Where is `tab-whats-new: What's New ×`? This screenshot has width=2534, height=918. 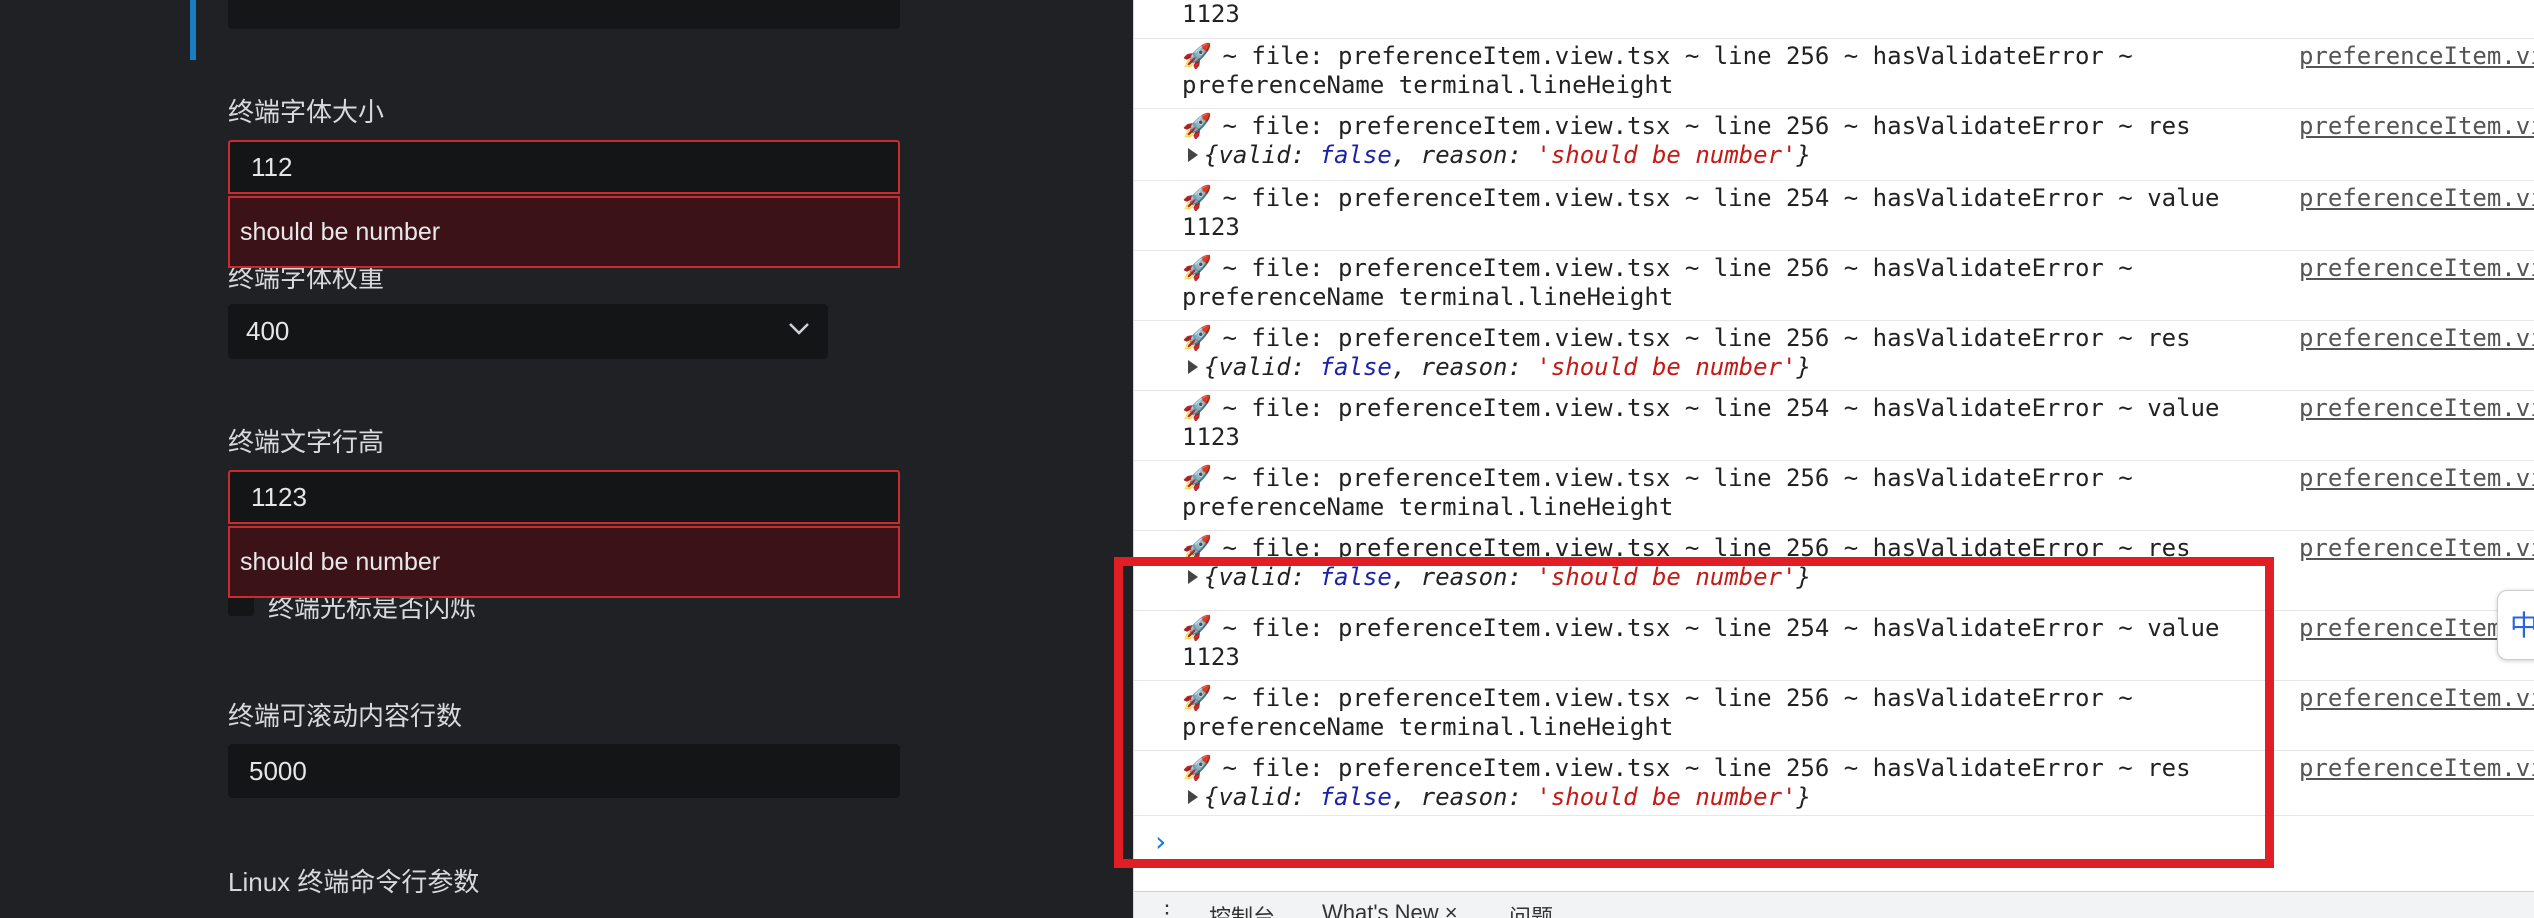 tab-whats-new: What's New × is located at coordinates (1390, 909).